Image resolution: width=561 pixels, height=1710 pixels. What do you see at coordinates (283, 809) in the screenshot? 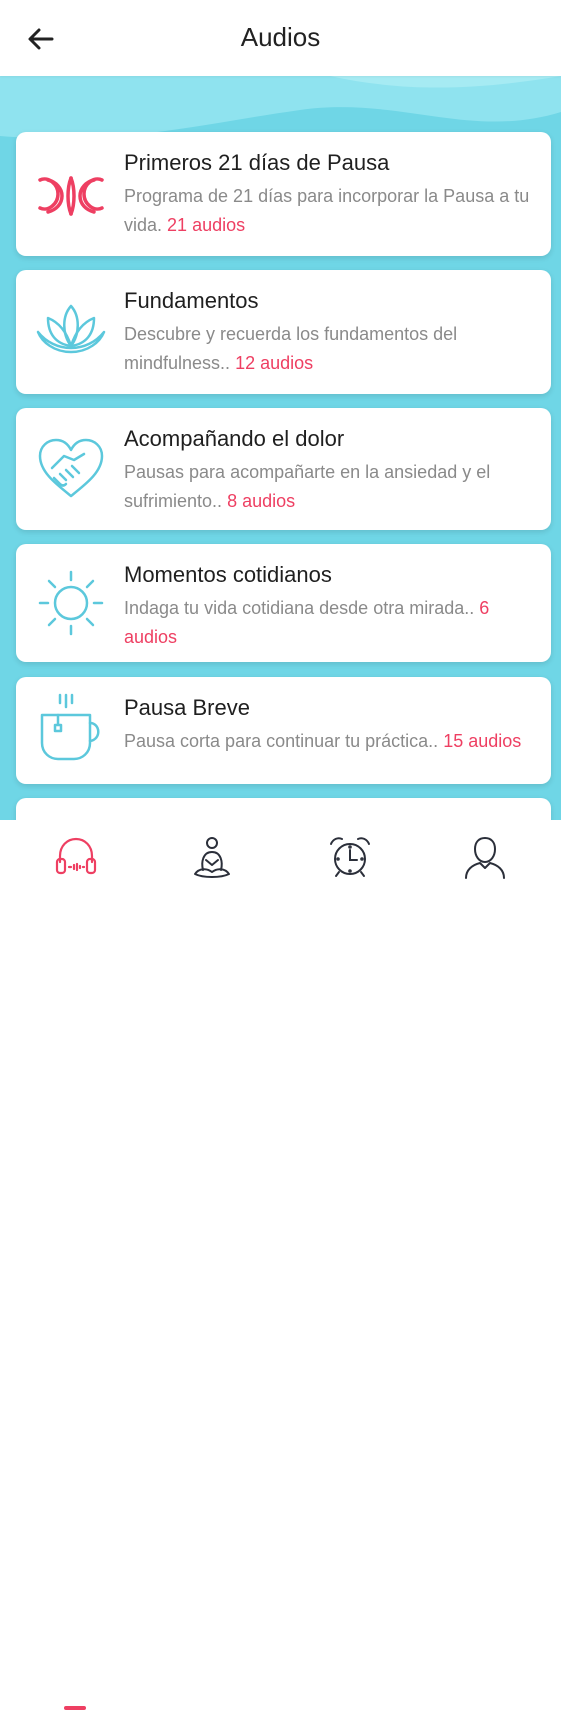
I see `category-card-partial` at bounding box center [283, 809].